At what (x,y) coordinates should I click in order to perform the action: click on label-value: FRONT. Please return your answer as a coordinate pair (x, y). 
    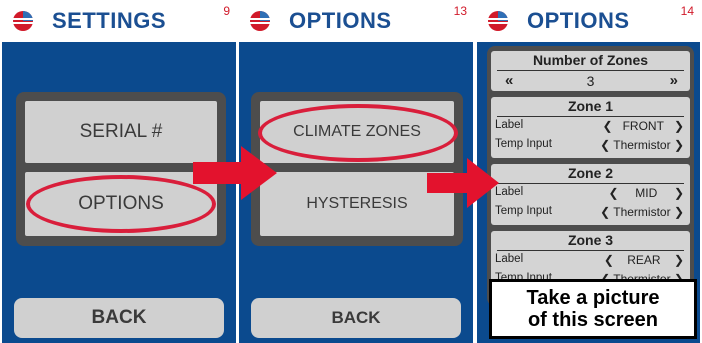
    Looking at the image, I should click on (643, 126).